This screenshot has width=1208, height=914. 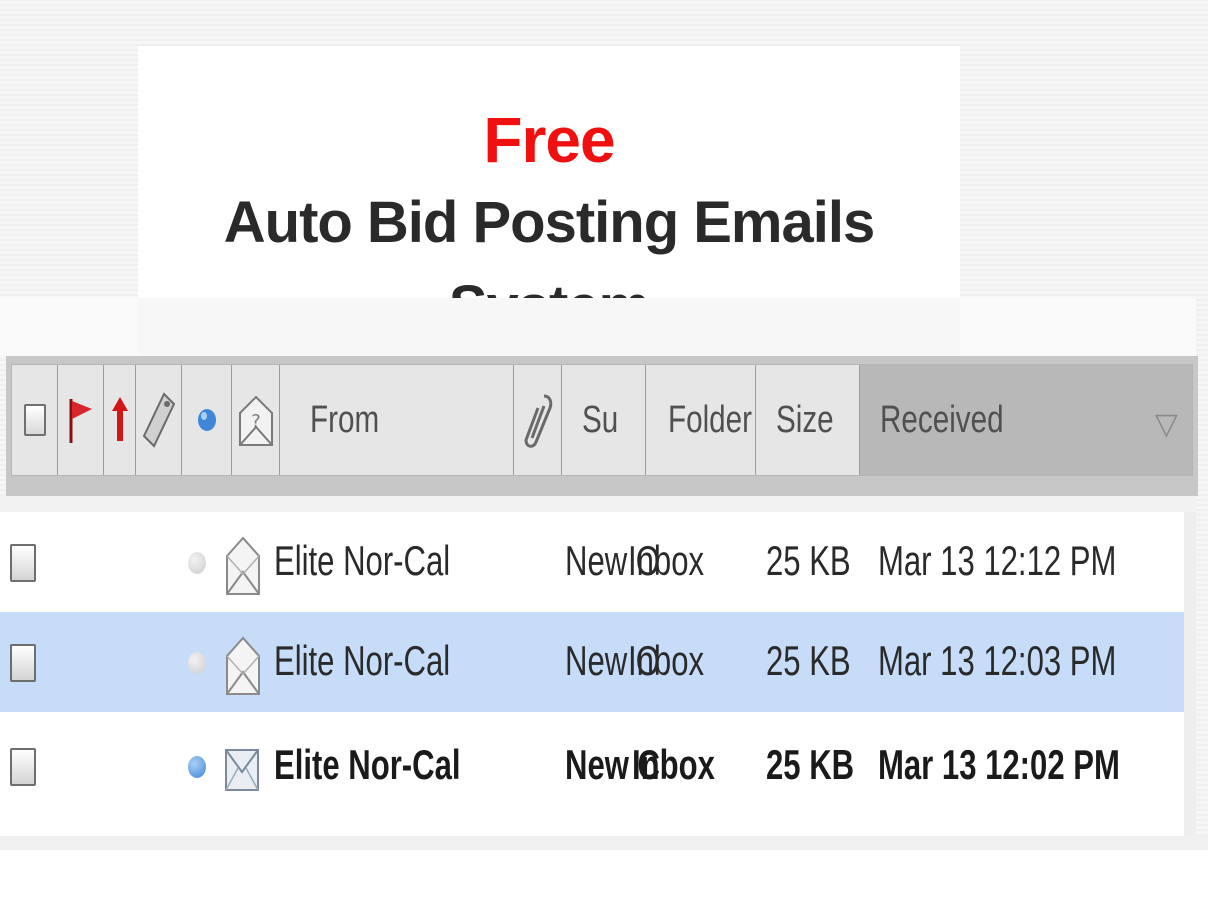 I want to click on column-read-status: ?, so click(x=256, y=420).